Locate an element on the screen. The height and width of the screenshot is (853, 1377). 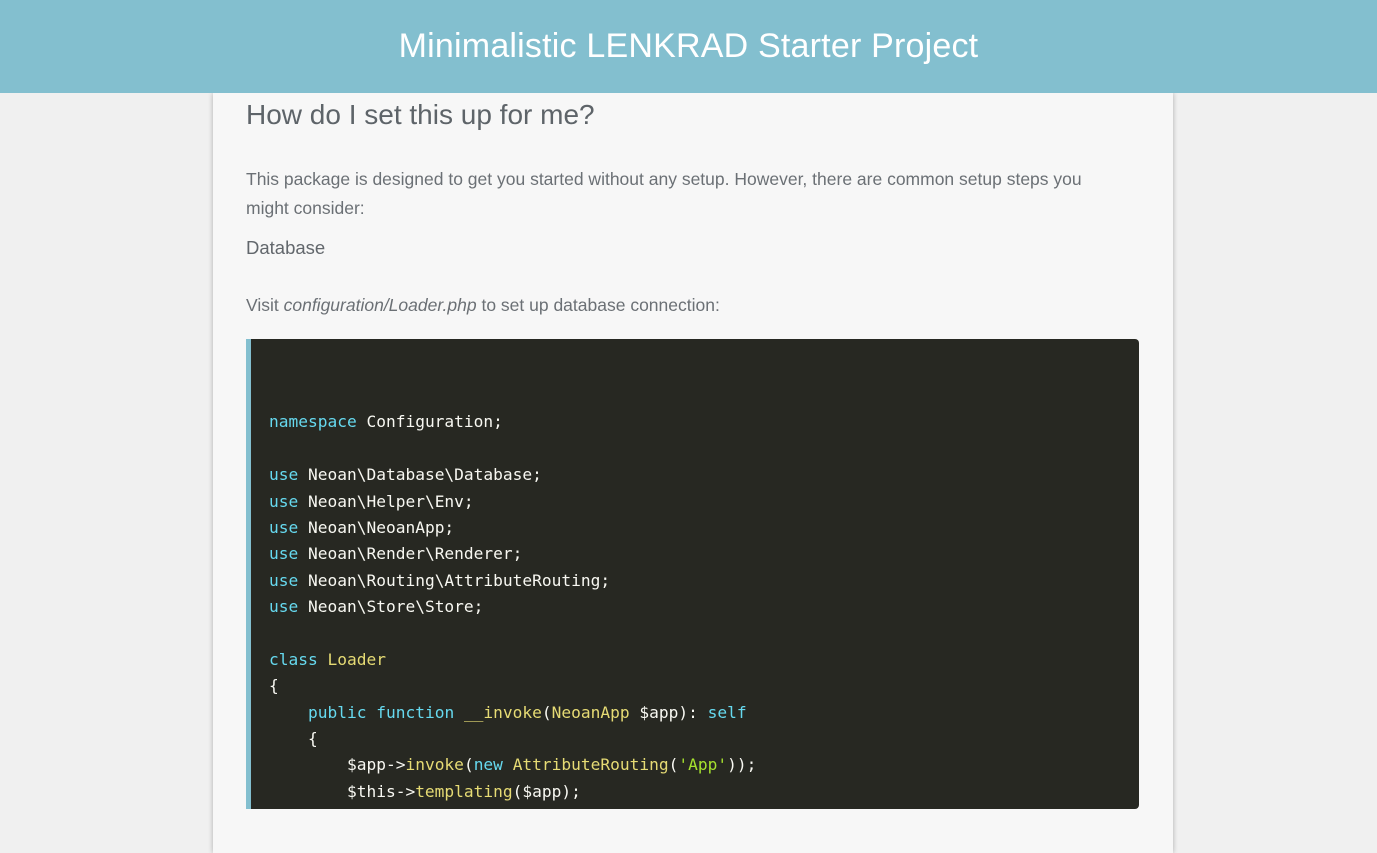
code-identifier: __invoke is located at coordinates (502, 712).